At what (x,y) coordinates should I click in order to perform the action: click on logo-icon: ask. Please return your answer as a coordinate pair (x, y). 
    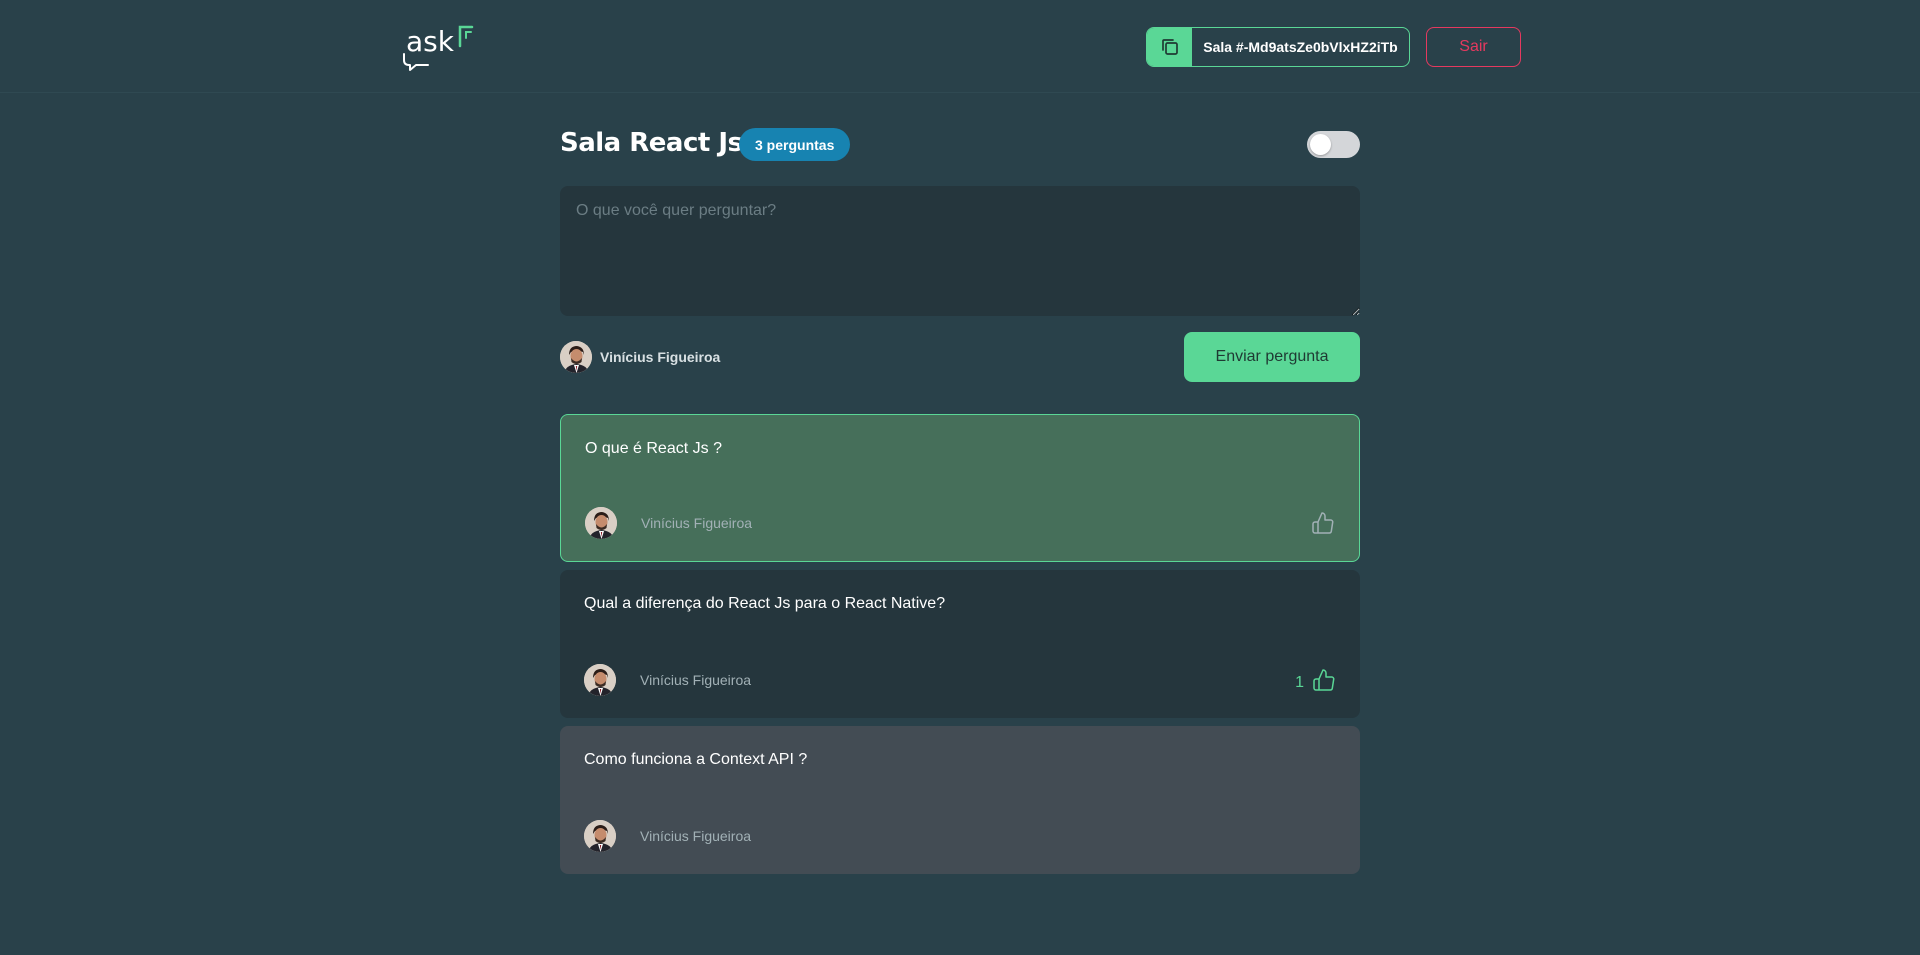
    Looking at the image, I should click on (438, 48).